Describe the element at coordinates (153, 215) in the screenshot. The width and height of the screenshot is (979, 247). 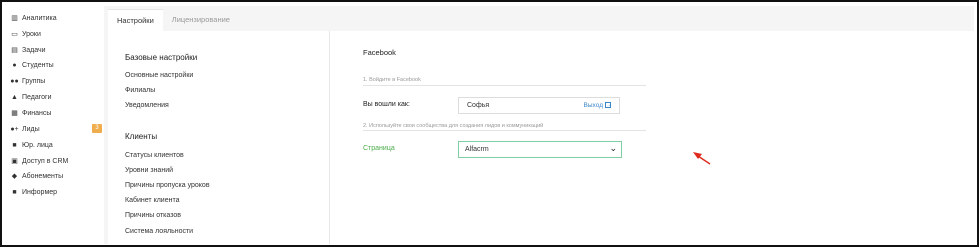
I see `link-refusal-reasons: Причины отказов` at that location.